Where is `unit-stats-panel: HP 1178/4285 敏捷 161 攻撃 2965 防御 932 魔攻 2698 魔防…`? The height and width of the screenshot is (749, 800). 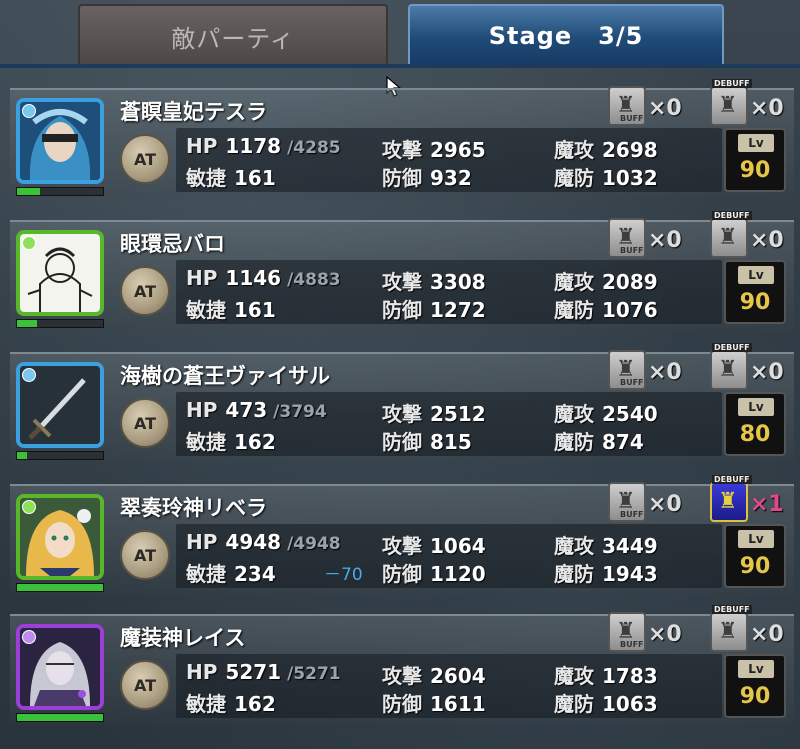
unit-stats-panel: HP 1178/4285 敏捷 161 攻撃 2965 防御 932 魔攻 2698 魔防… is located at coordinates (449, 160).